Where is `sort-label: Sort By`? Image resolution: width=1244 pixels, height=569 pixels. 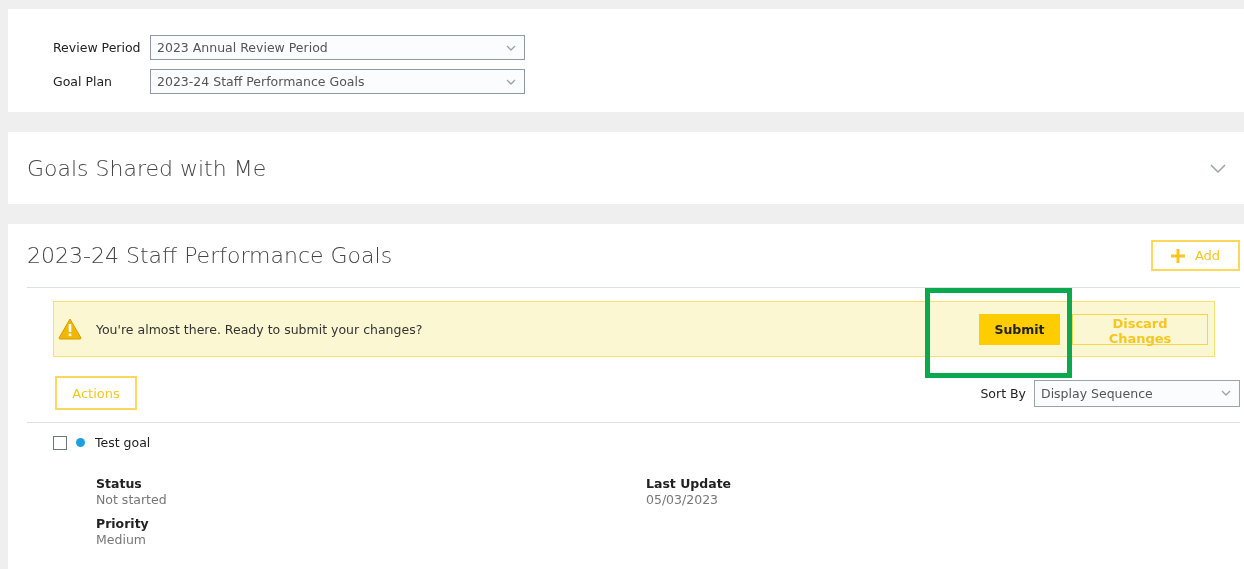 sort-label: Sort By is located at coordinates (1003, 393).